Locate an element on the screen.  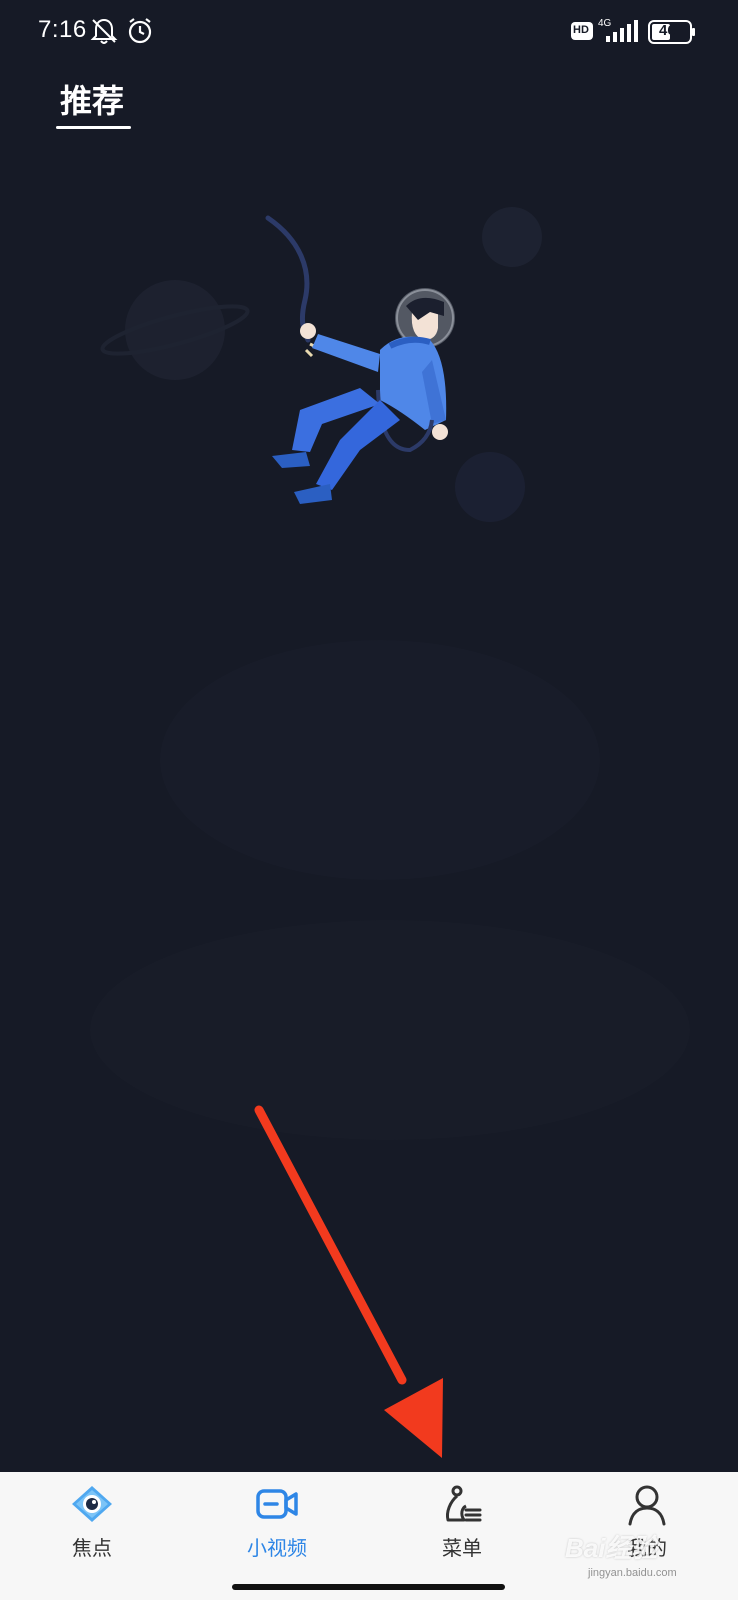
nav-label-focus: 焦点 is located at coordinates (92, 1548).